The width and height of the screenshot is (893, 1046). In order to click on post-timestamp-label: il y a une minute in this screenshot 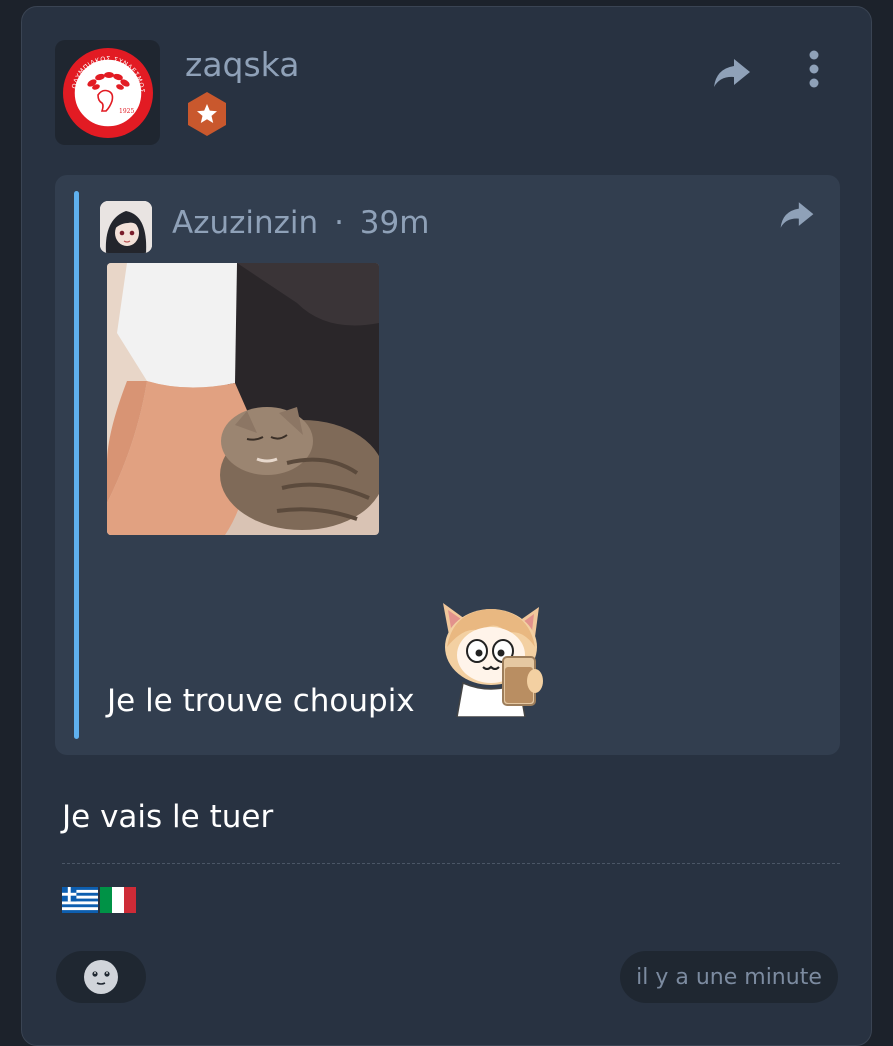, I will do `click(729, 977)`.